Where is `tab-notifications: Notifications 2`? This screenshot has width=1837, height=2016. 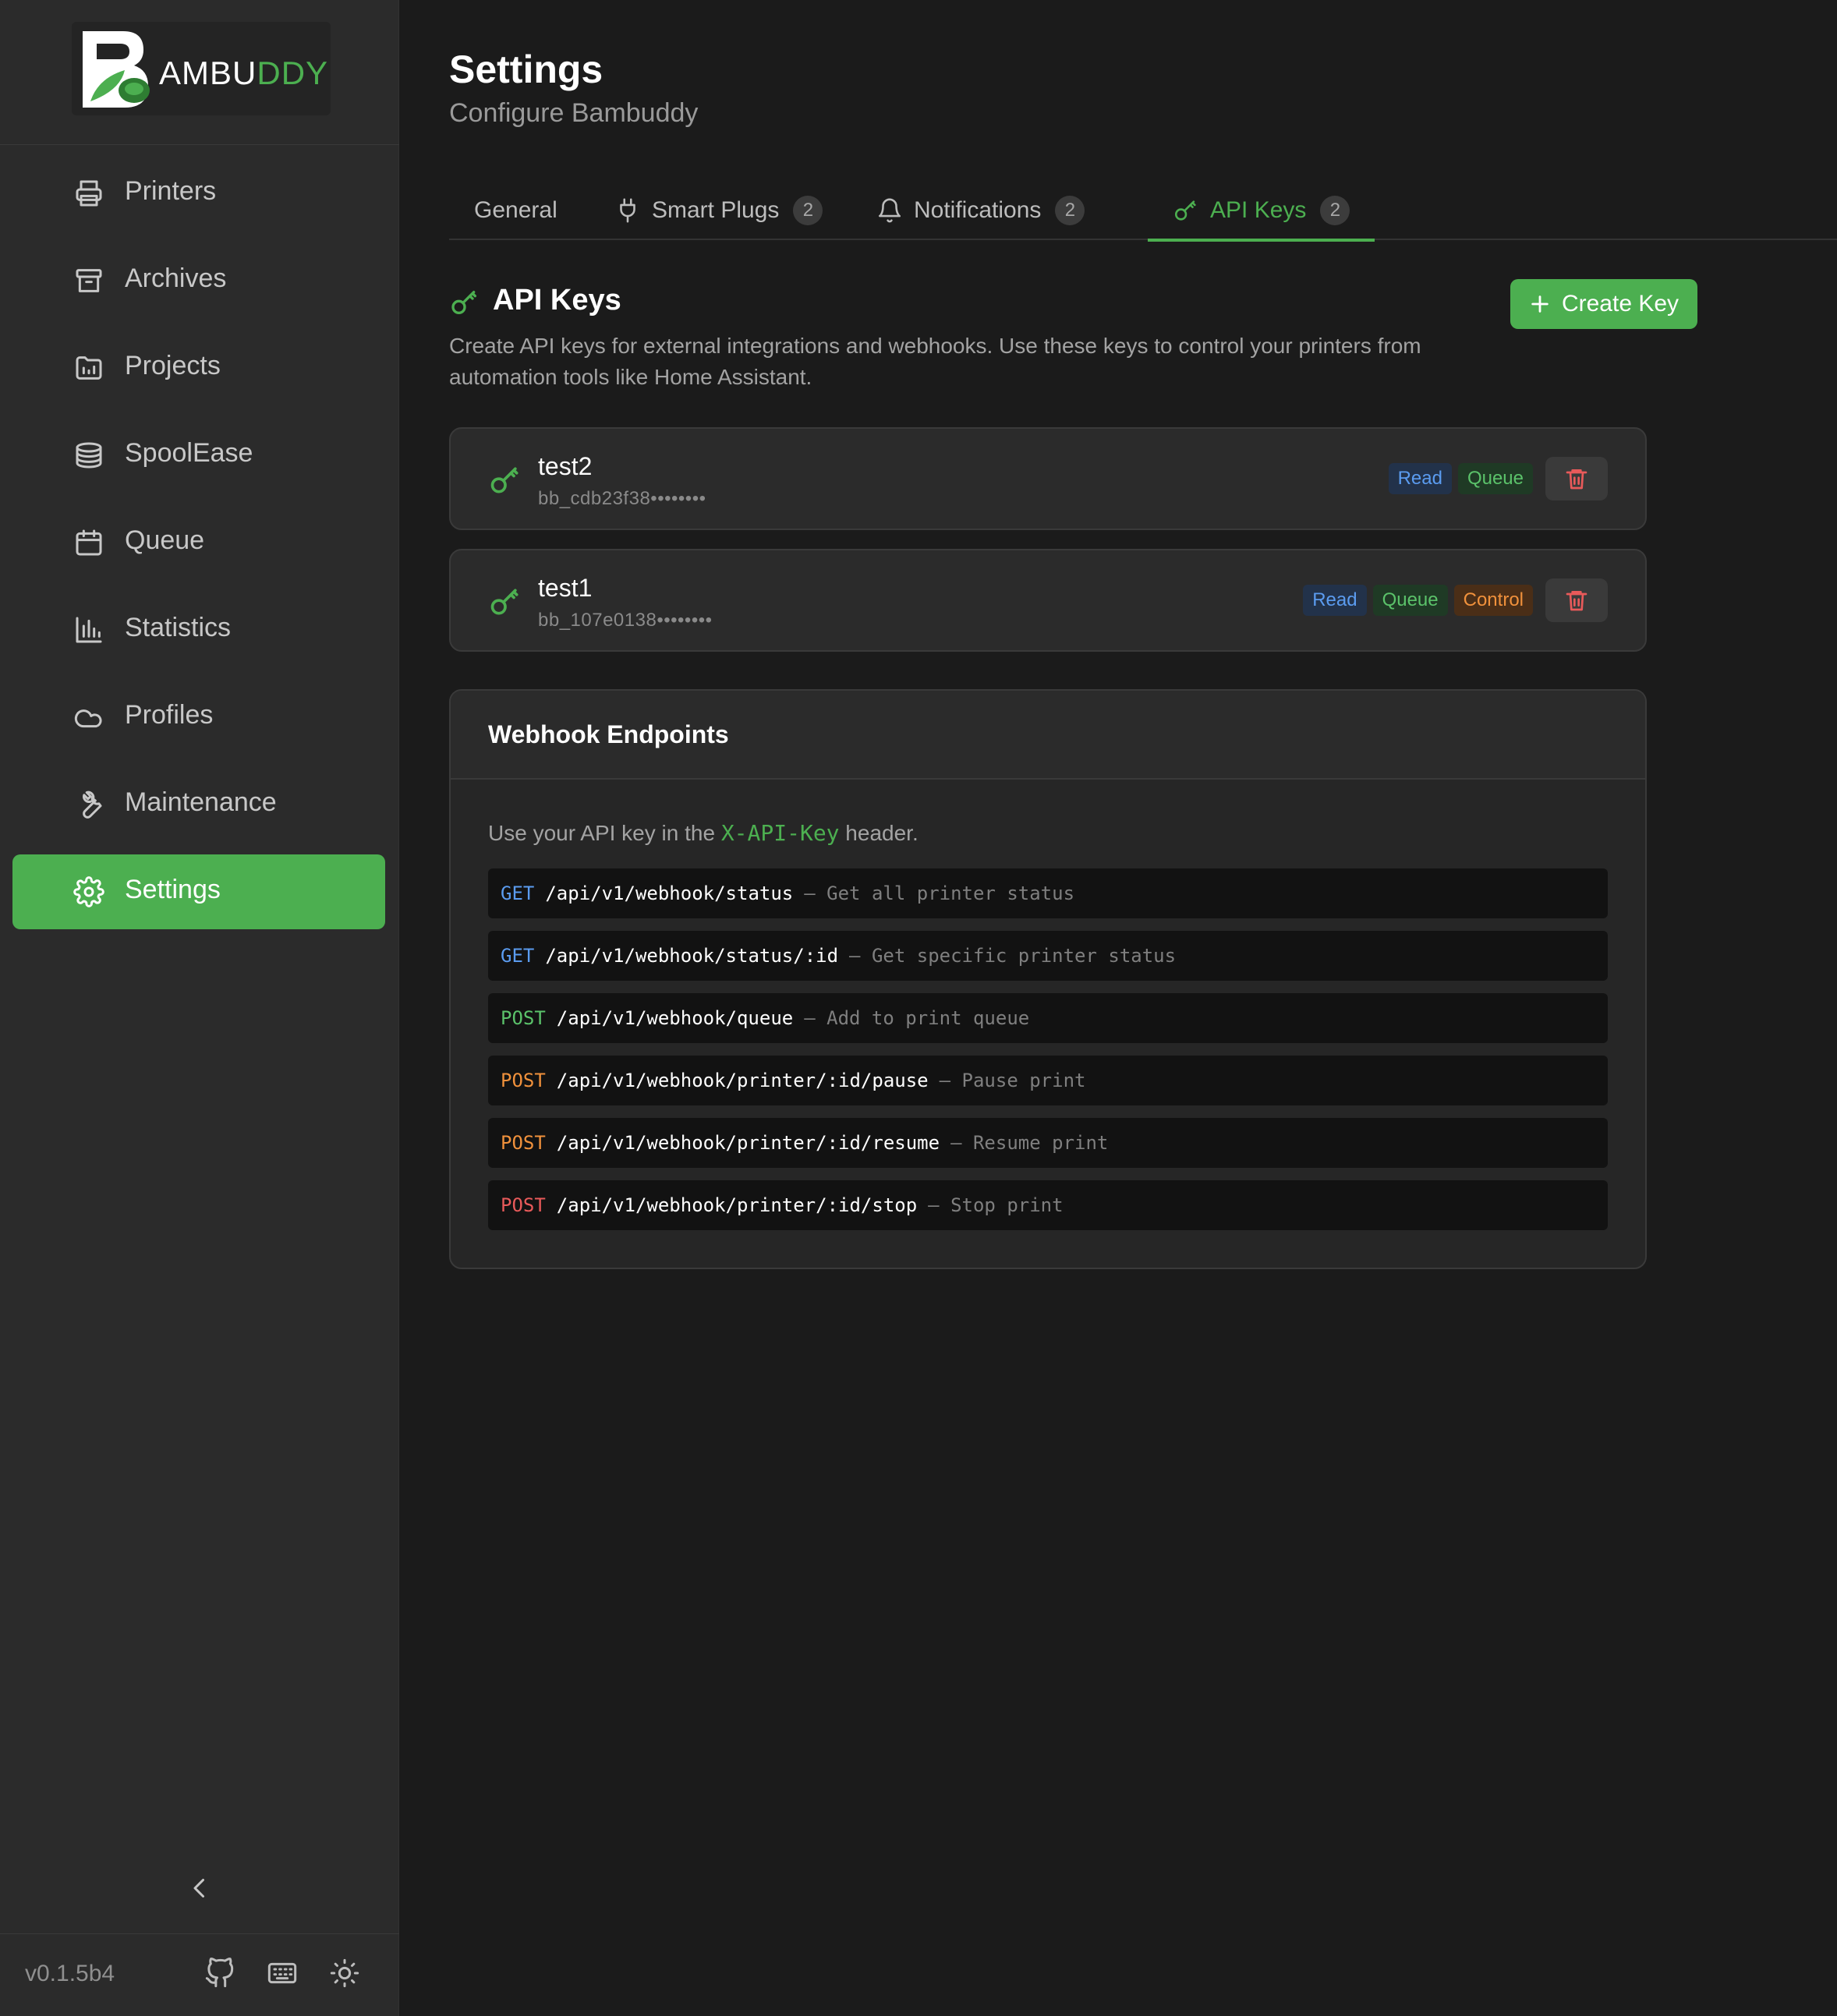 tab-notifications: Notifications 2 is located at coordinates (981, 211).